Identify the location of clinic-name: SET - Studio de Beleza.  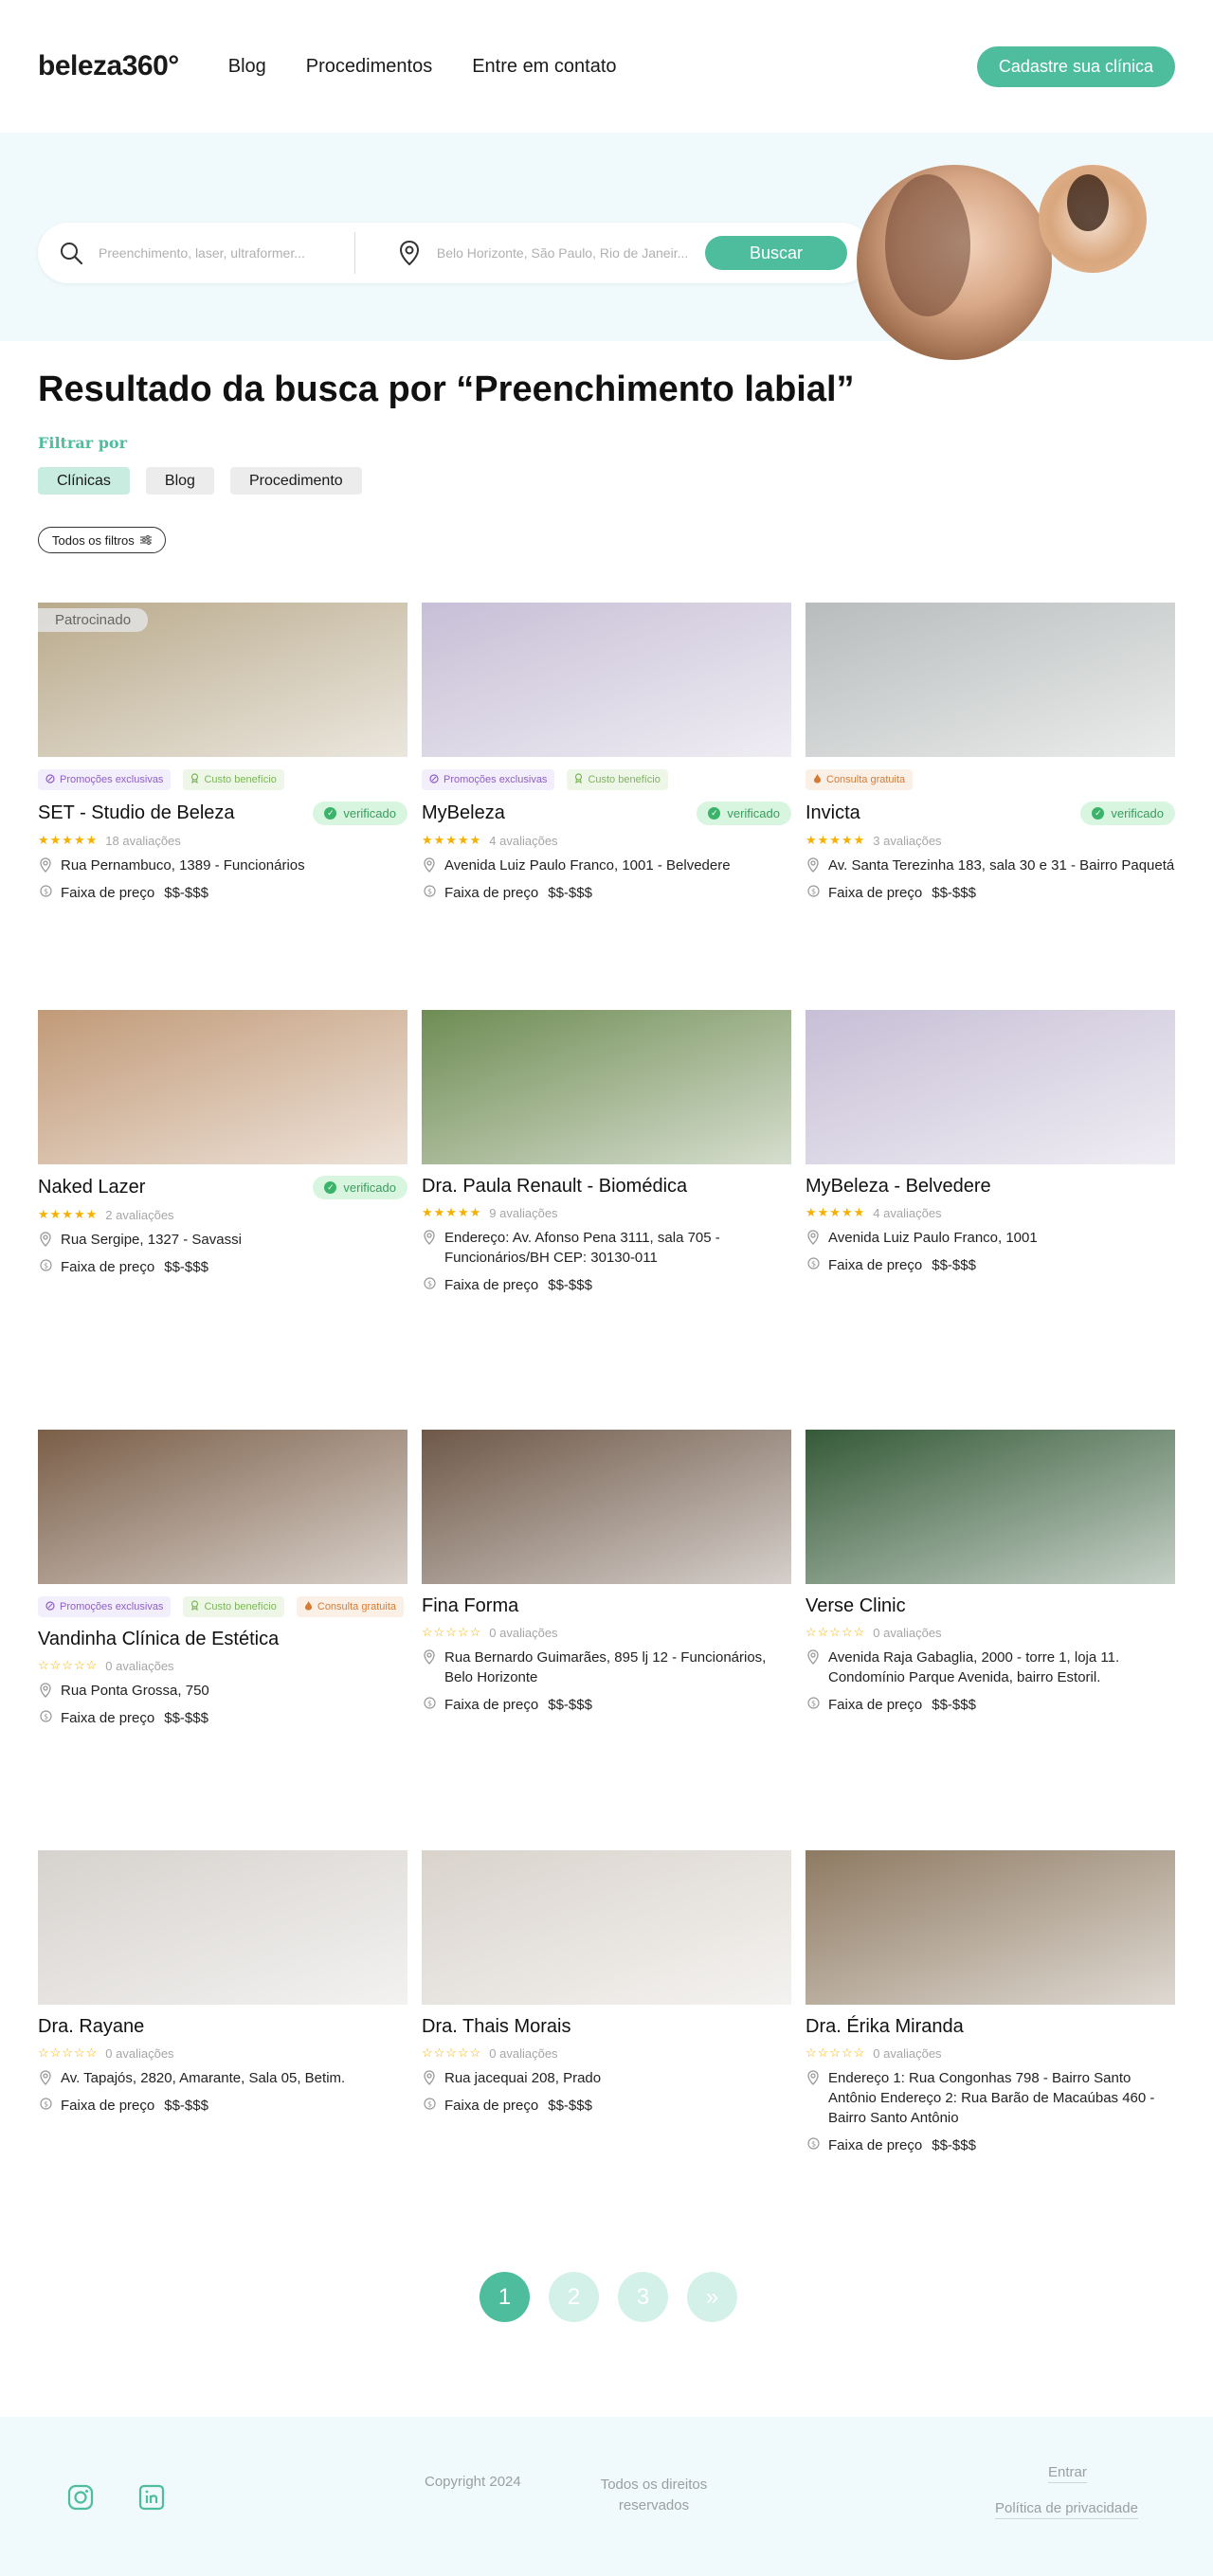
(136, 813).